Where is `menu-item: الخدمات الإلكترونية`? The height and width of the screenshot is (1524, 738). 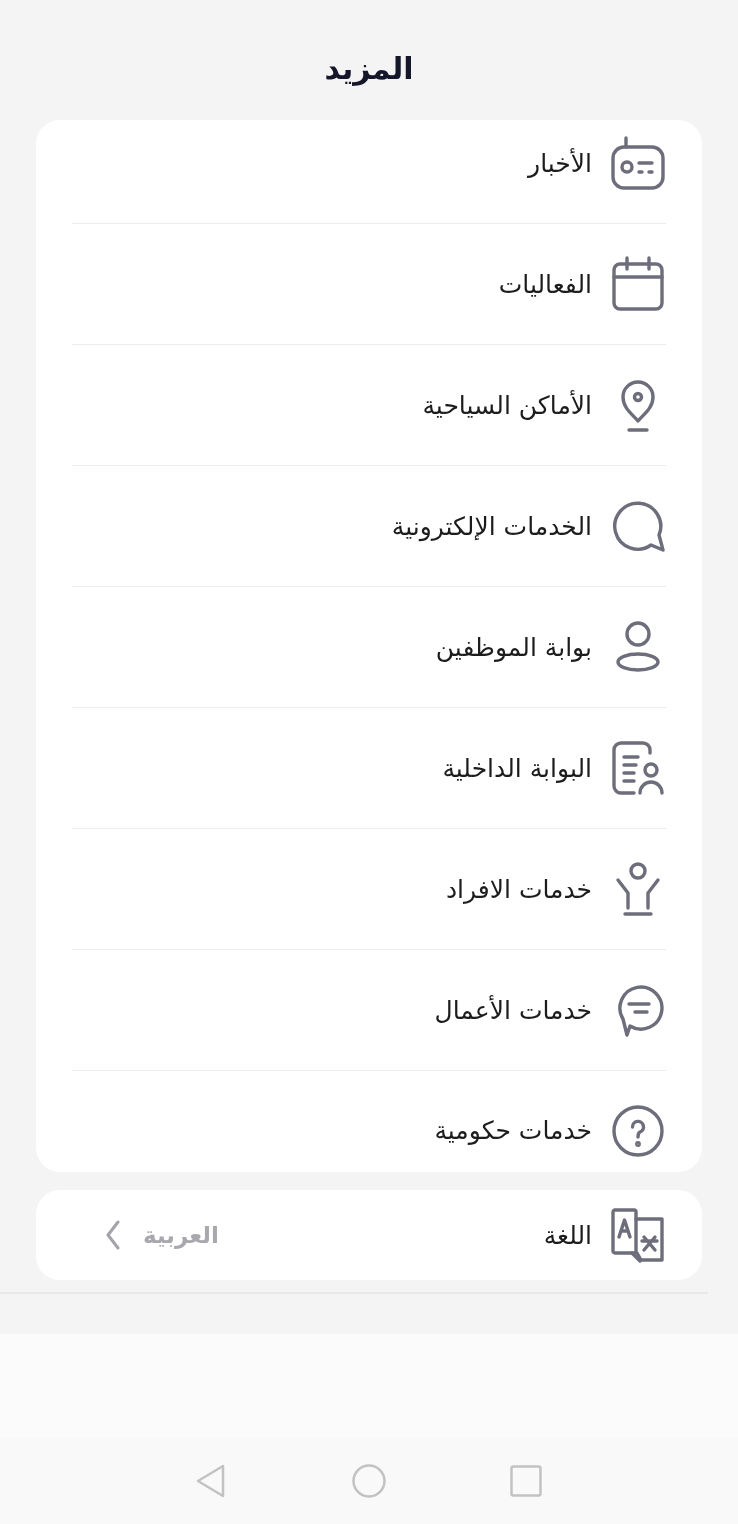 menu-item: الخدمات الإلكترونية is located at coordinates (369, 525).